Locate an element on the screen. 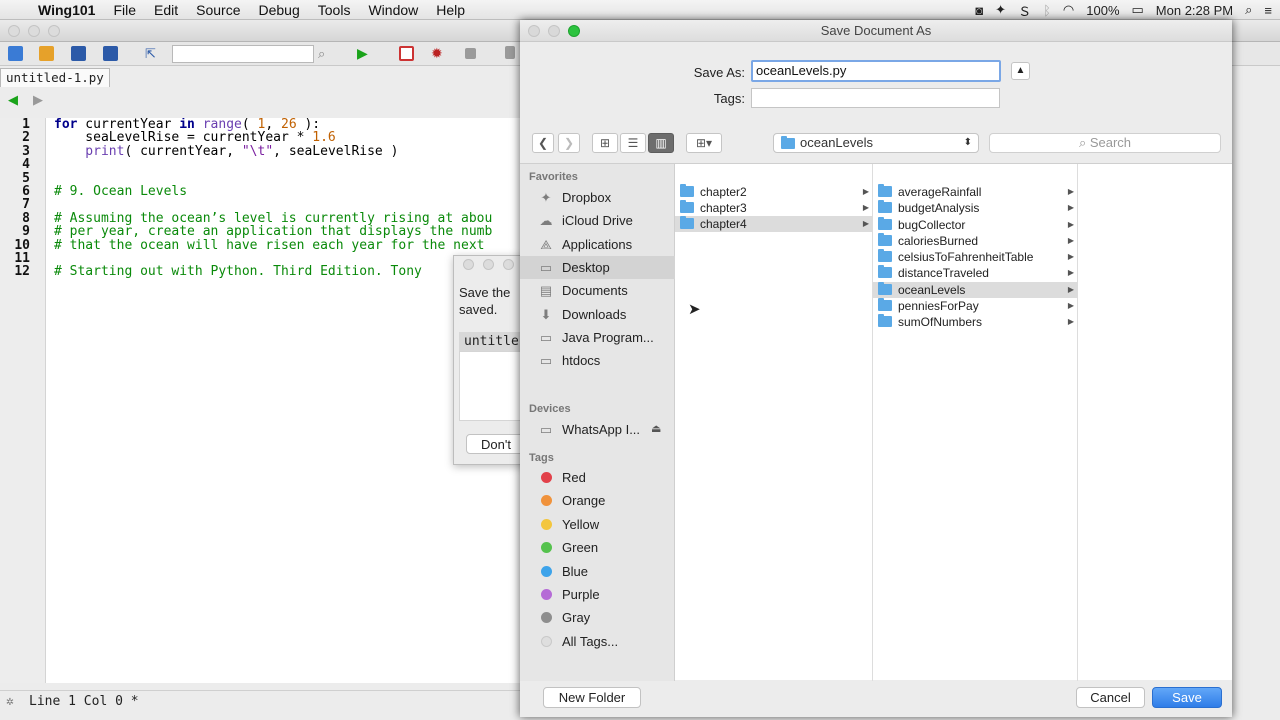  folder-item: budgetAnalysis ▶ is located at coordinates (975, 208).